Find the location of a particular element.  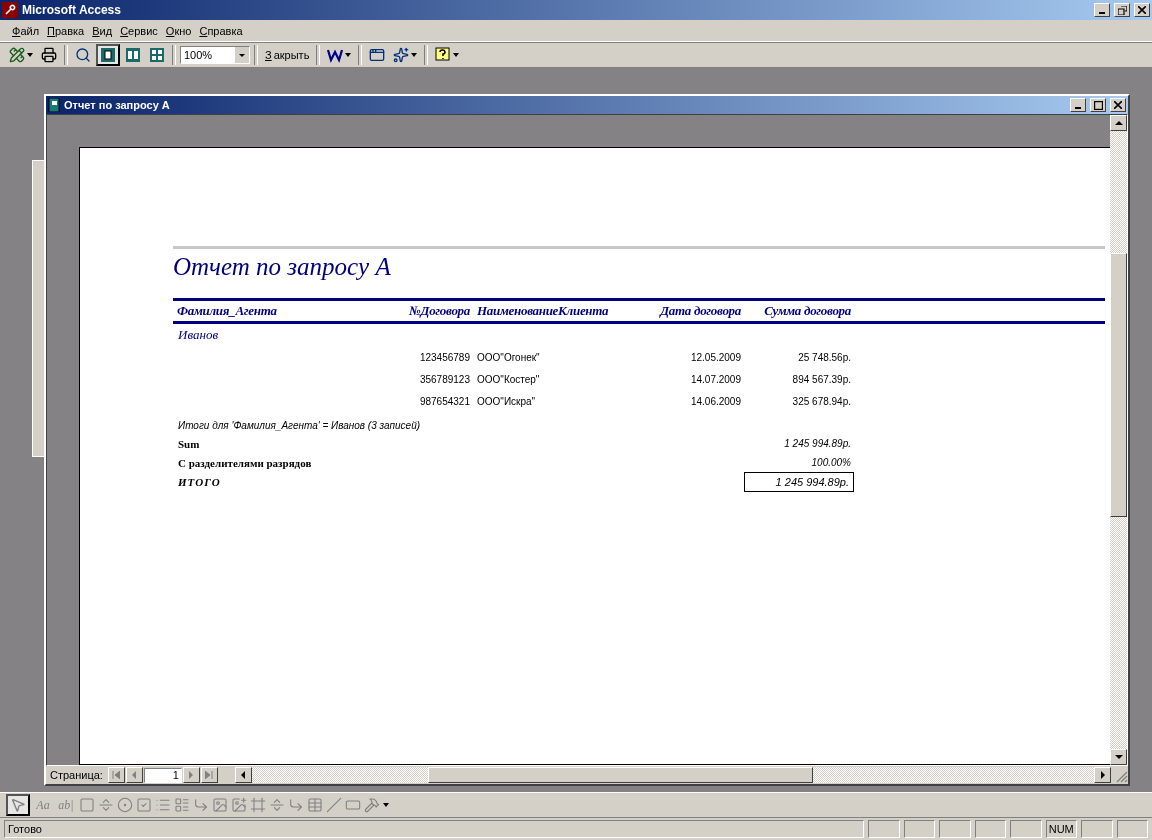

table-cell-text: 25 748.56р. is located at coordinates (824, 357).